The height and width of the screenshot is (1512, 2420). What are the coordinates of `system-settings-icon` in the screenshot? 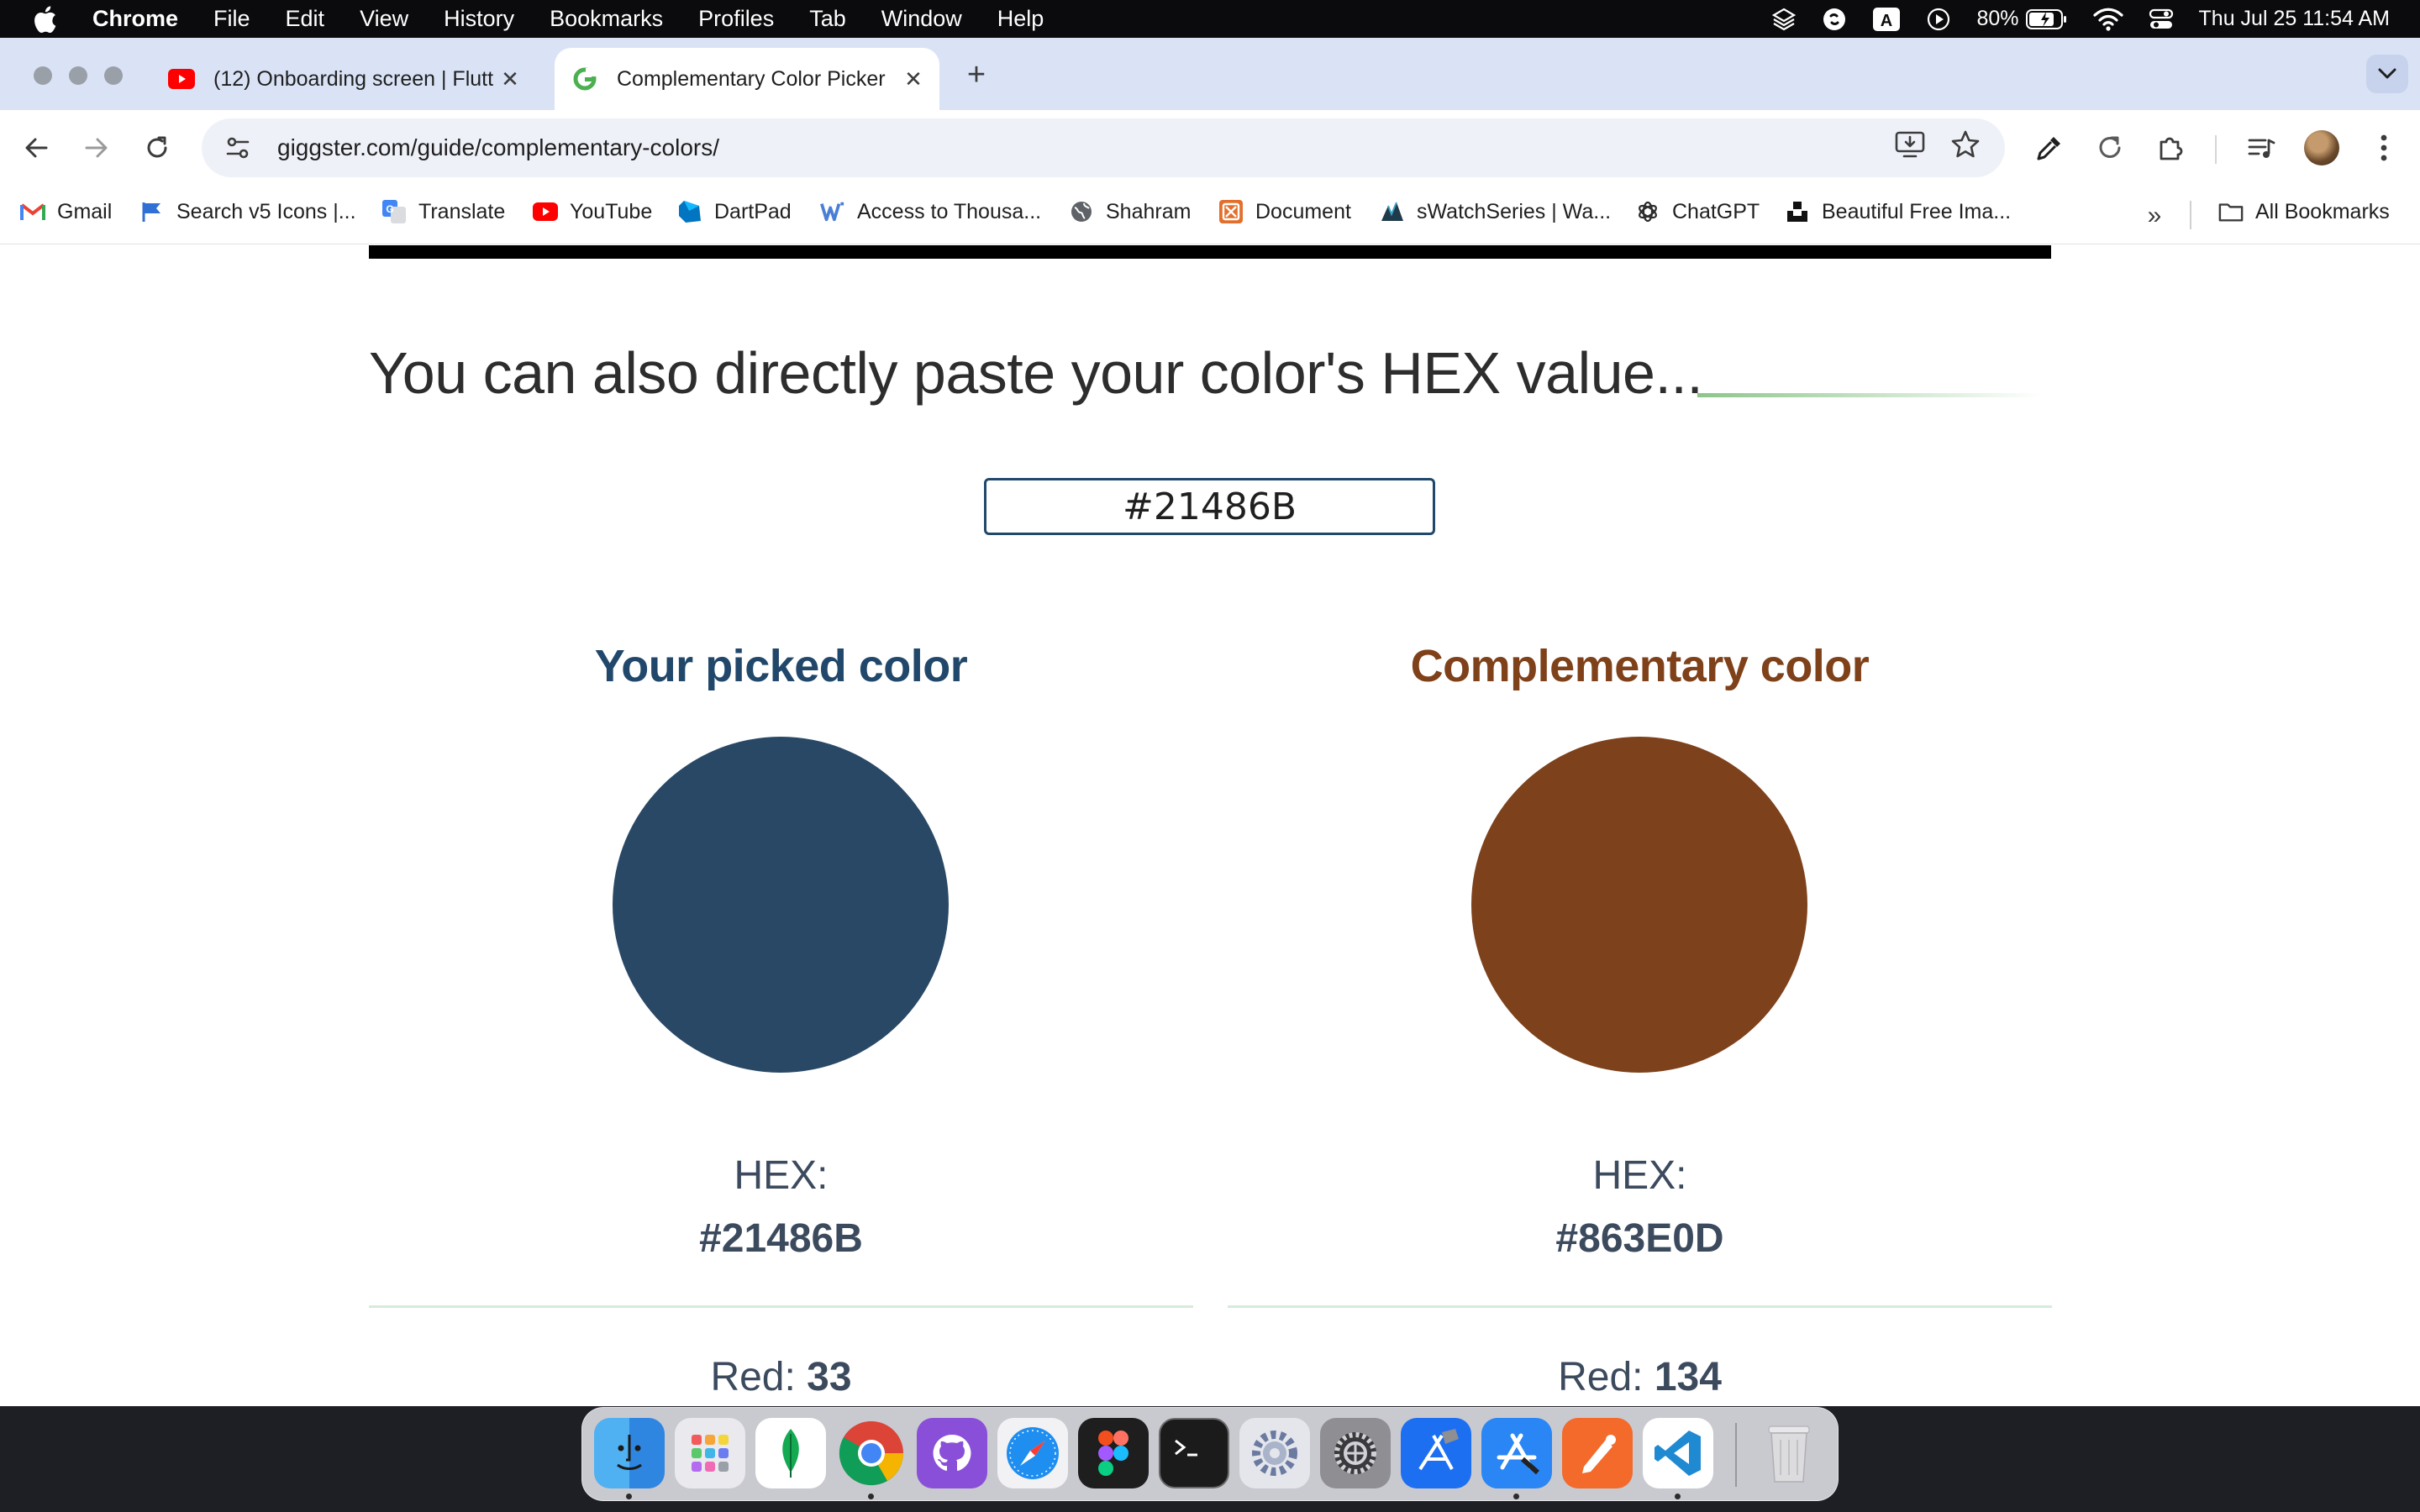 It's located at (1355, 1453).